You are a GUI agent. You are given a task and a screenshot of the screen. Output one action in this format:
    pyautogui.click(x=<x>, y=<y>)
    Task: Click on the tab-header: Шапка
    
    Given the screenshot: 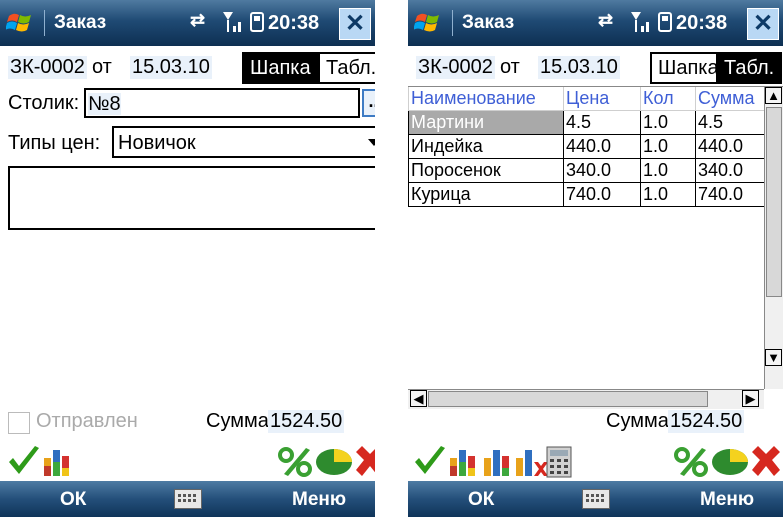 What is the action you would take?
    pyautogui.click(x=280, y=68)
    